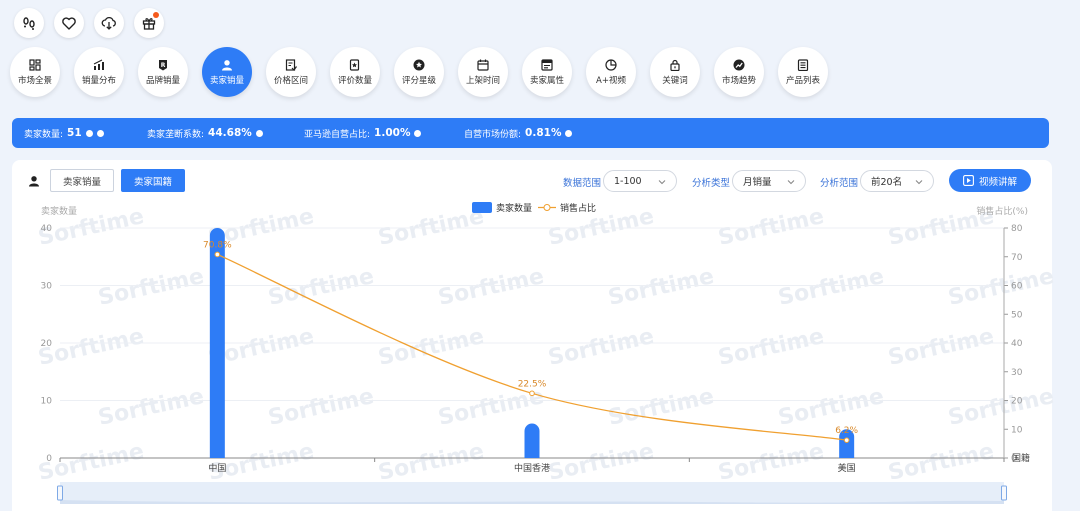 The height and width of the screenshot is (511, 1080). What do you see at coordinates (493, 134) in the screenshot?
I see `stat-label: 自营市场份额:` at bounding box center [493, 134].